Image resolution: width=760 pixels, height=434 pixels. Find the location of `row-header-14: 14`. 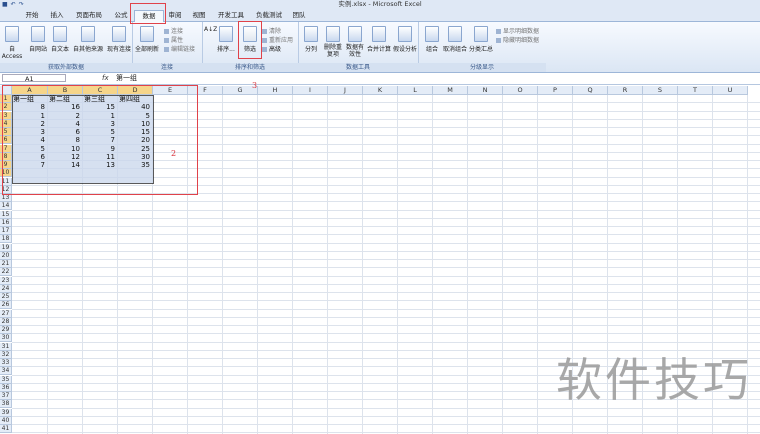

row-header-14: 14 is located at coordinates (6, 206).